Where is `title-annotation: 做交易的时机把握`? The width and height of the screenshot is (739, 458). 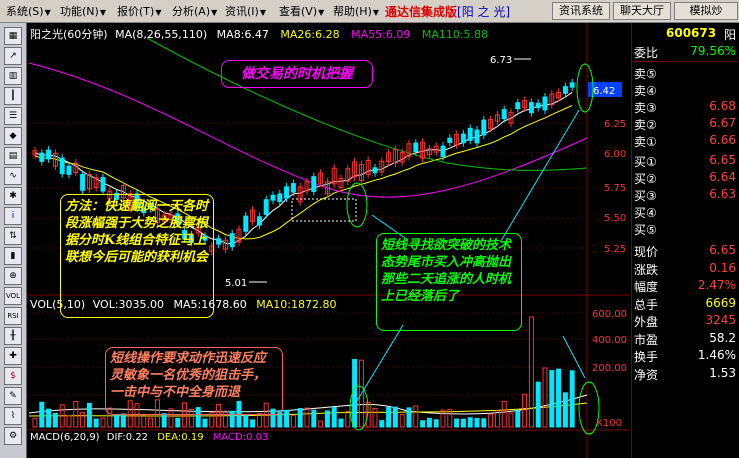
title-annotation: 做交易的时机把握 is located at coordinates (297, 74).